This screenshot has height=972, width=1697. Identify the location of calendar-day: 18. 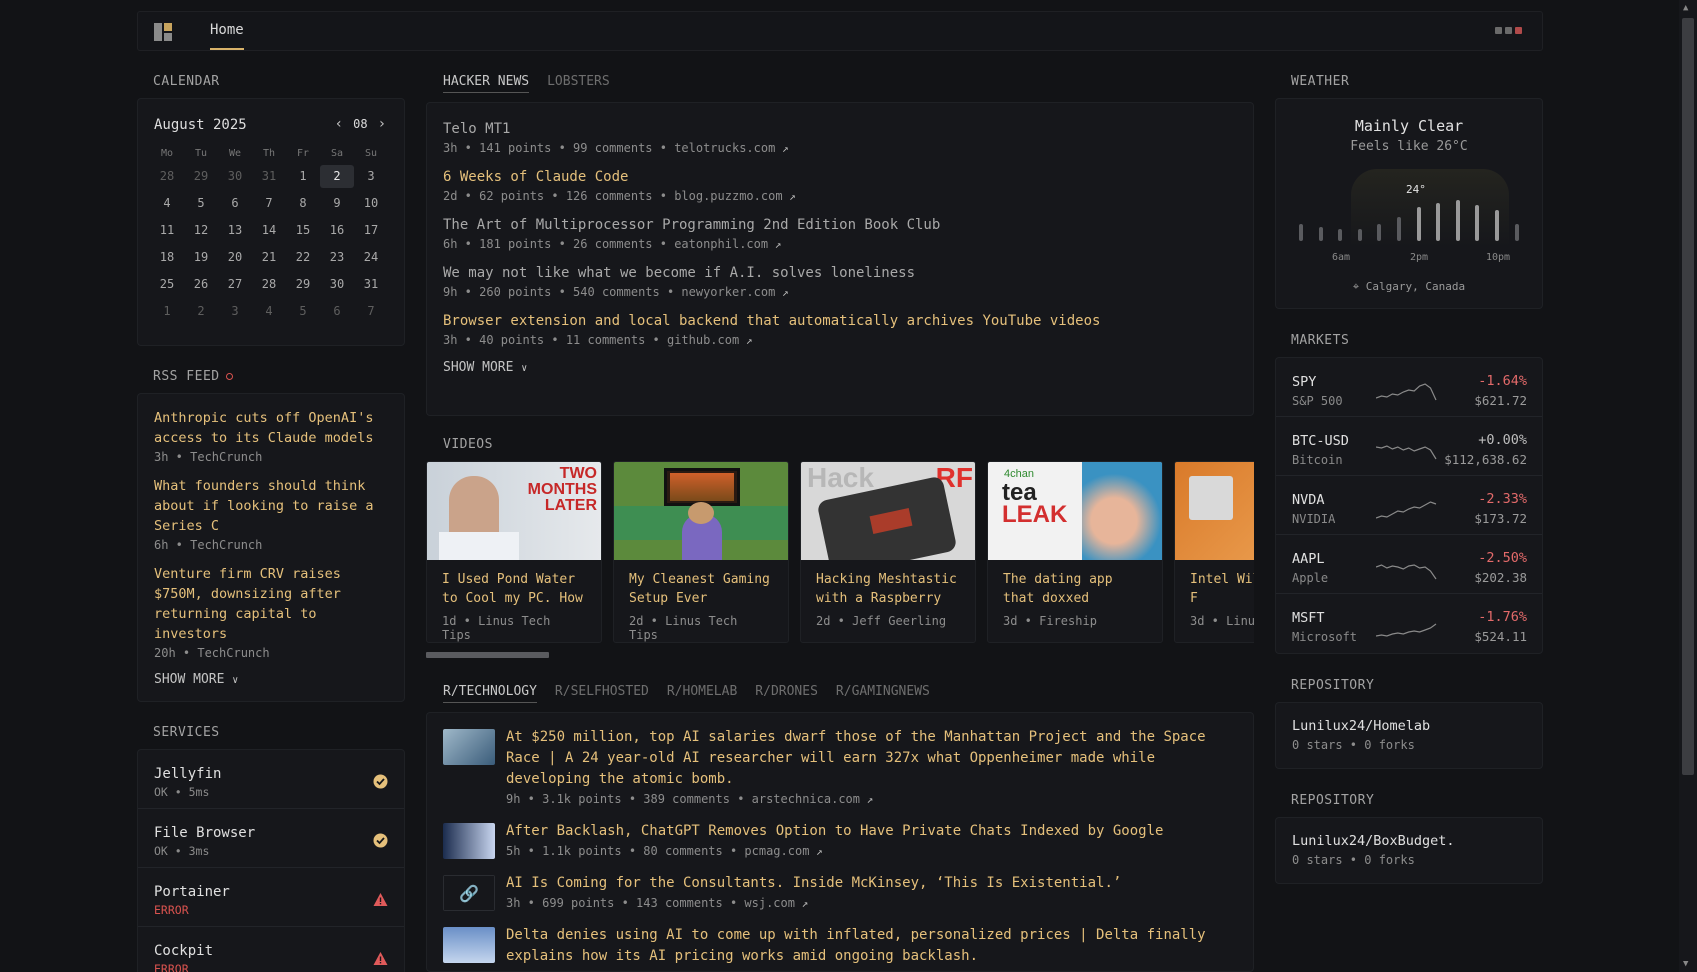
(167, 257).